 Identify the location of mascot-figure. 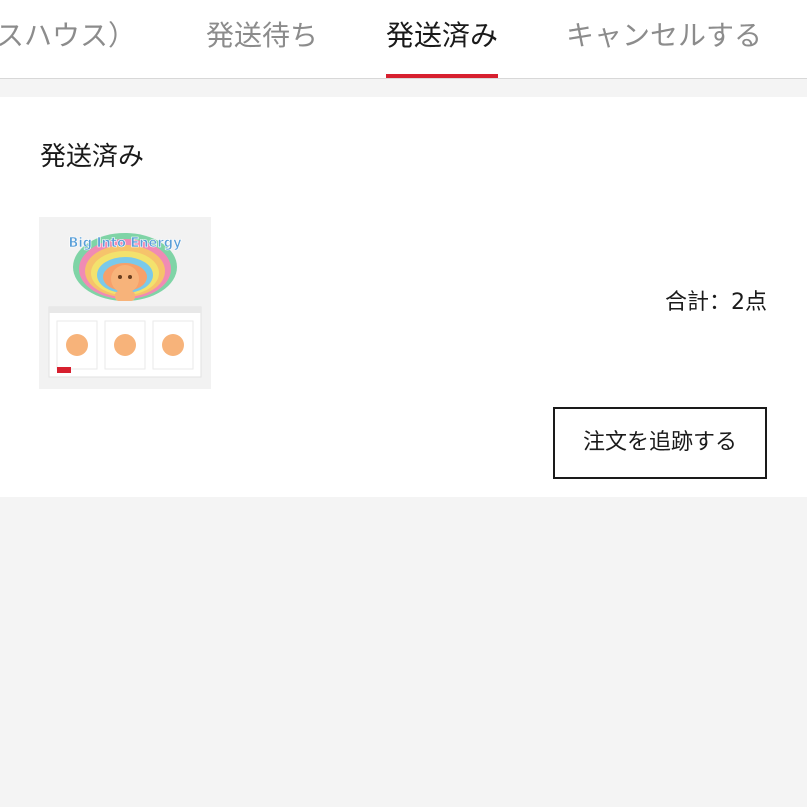
(125, 283).